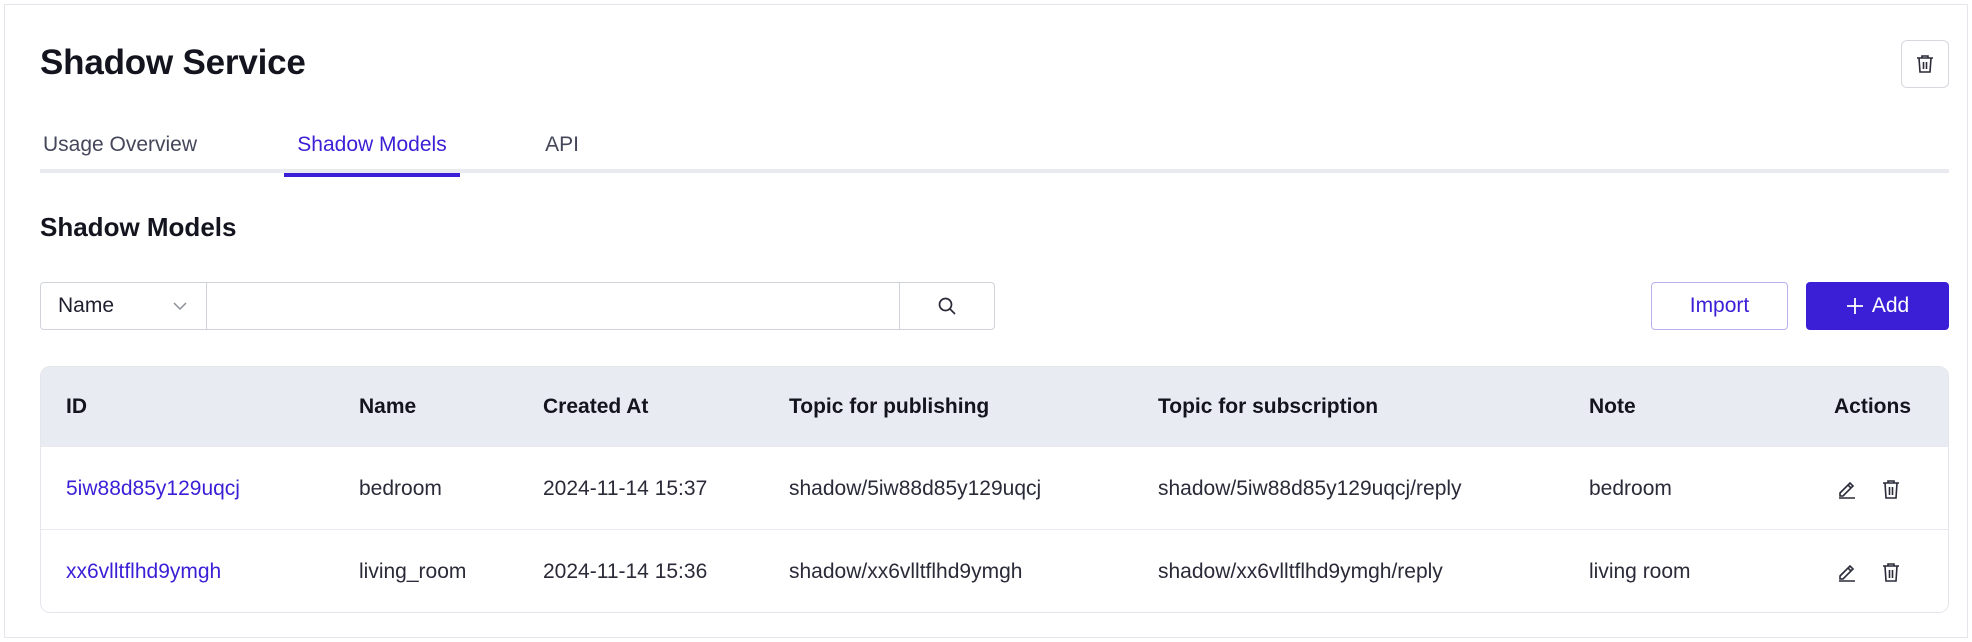 This screenshot has width=1972, height=642. What do you see at coordinates (86, 305) in the screenshot?
I see `select-value: Name` at bounding box center [86, 305].